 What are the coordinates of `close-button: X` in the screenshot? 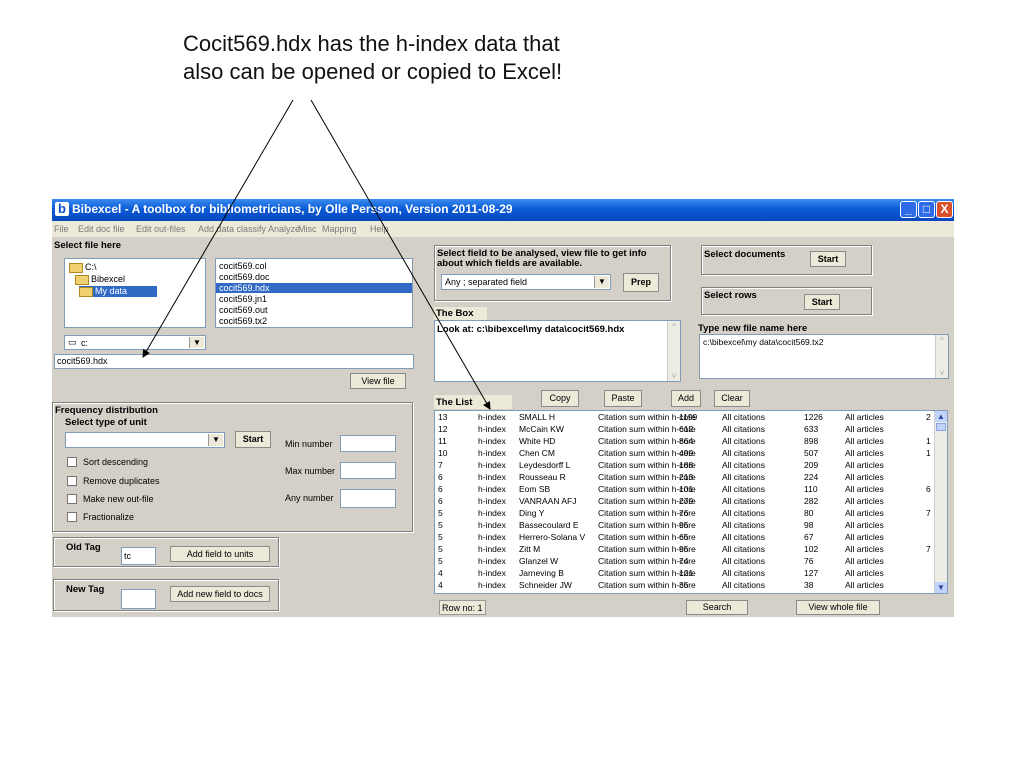 It's located at (944, 209).